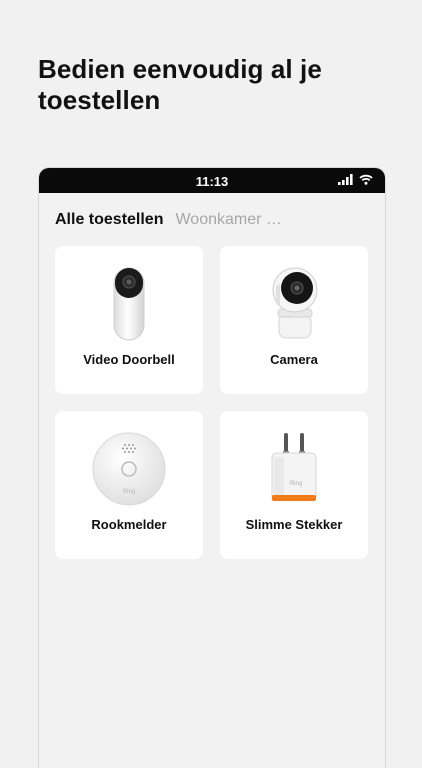  Describe the element at coordinates (180, 84) in the screenshot. I see `page-headline: Bedien eenvoudig al je toestellen` at that location.